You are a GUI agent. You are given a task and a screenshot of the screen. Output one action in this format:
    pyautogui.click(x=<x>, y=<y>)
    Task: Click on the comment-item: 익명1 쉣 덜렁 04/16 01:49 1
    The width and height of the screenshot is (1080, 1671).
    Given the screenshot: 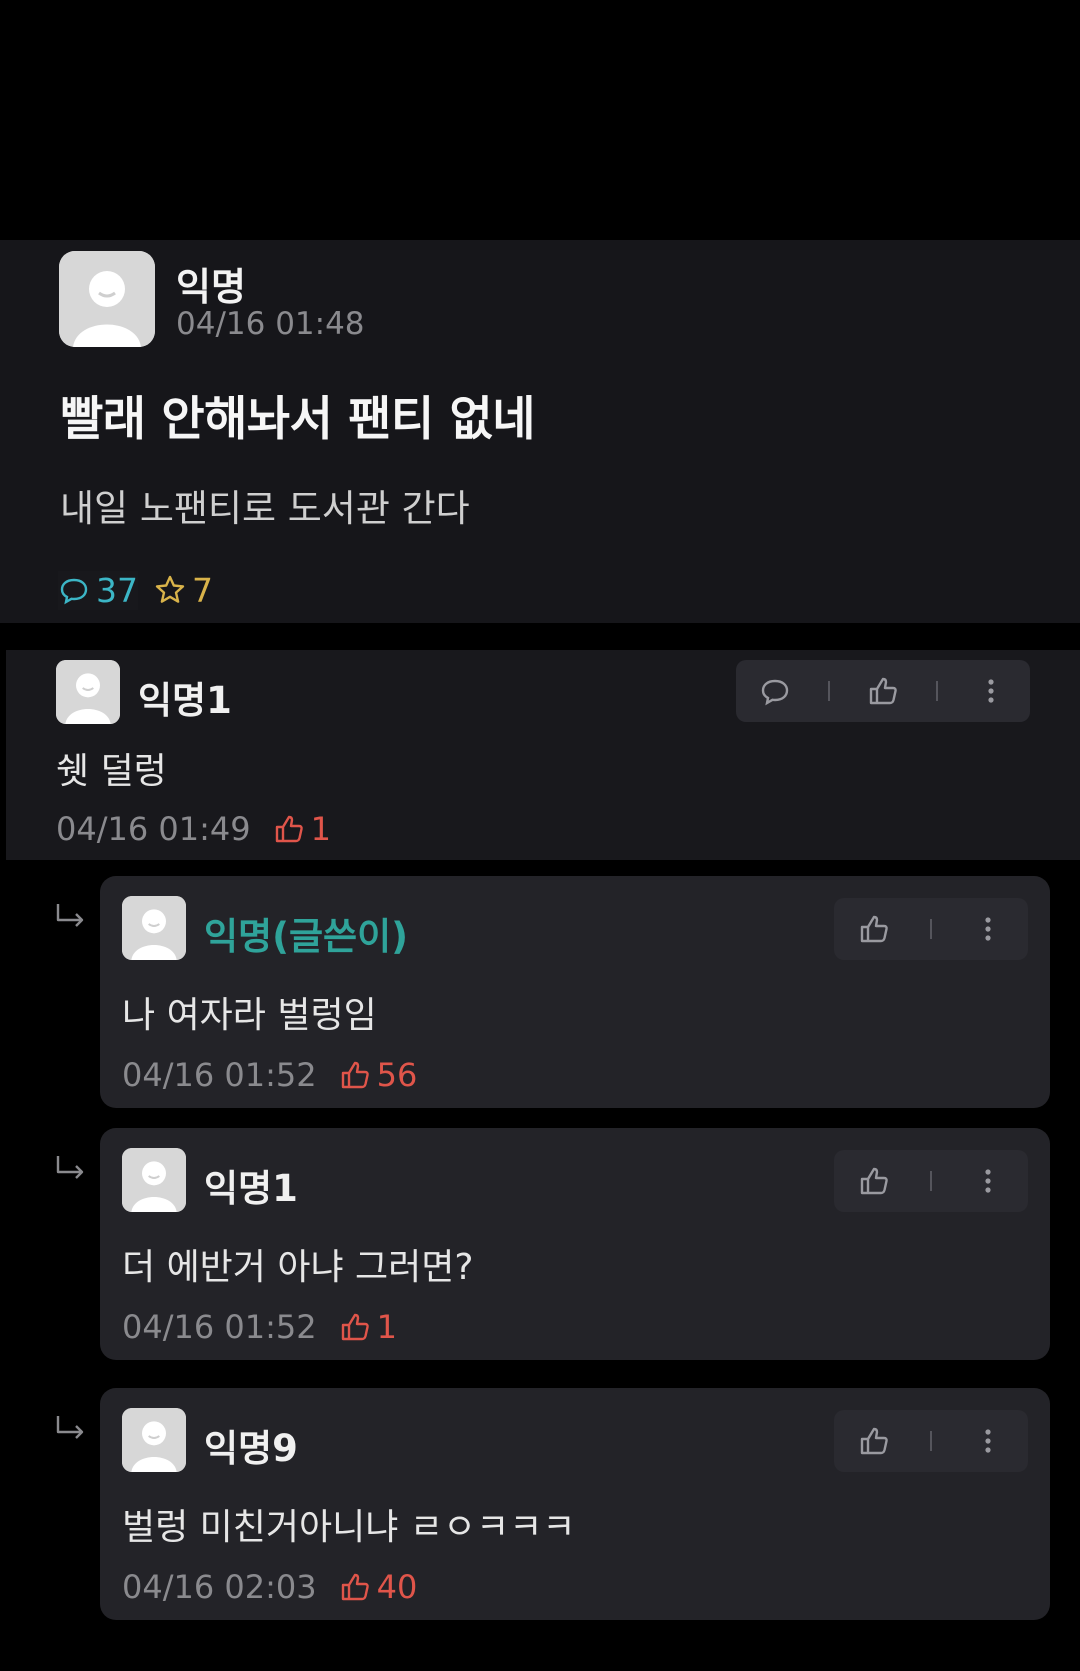 What is the action you would take?
    pyautogui.click(x=543, y=755)
    